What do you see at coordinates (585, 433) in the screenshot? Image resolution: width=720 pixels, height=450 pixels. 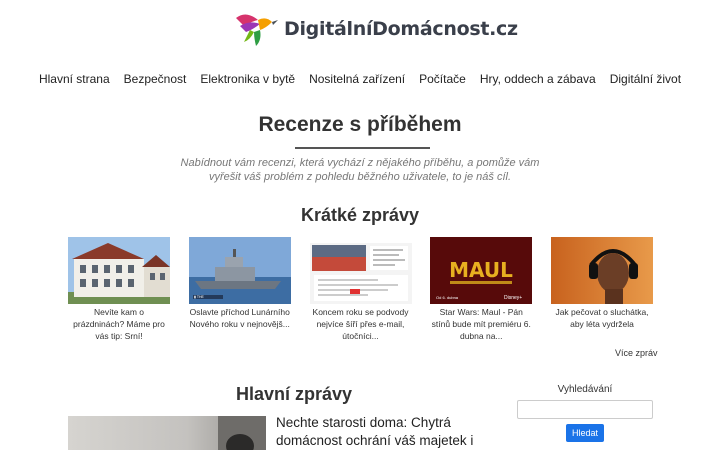 I see `search-button: Hledat` at bounding box center [585, 433].